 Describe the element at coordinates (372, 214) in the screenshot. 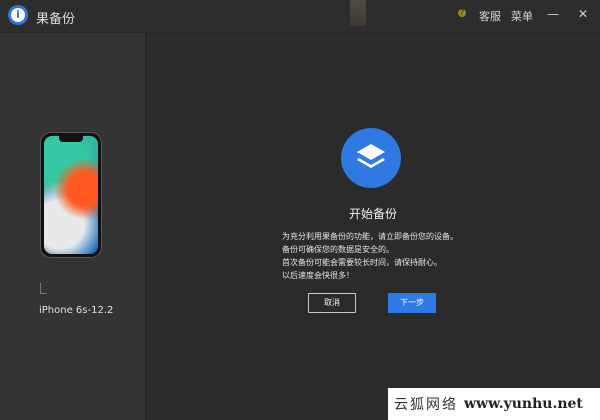

I see `page-title: 开始备份` at that location.